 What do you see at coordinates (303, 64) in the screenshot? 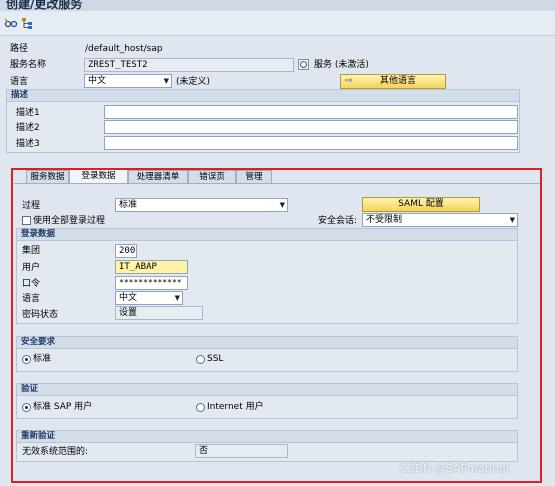
I see `status-icon` at bounding box center [303, 64].